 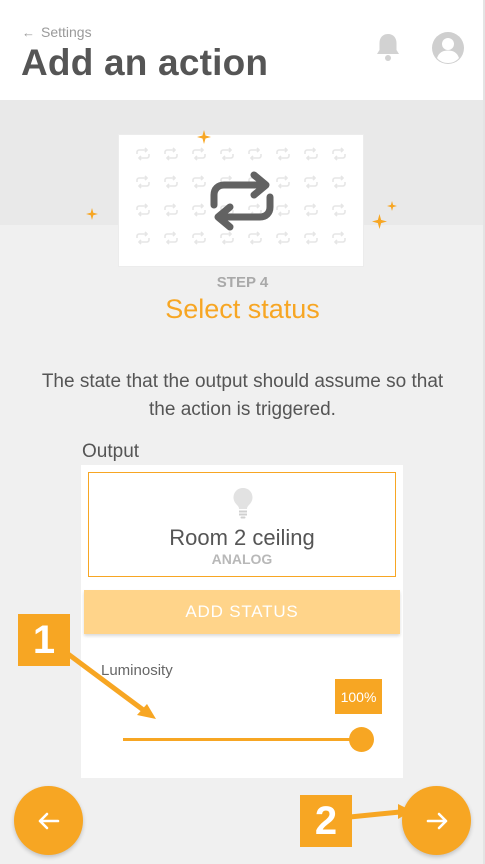 What do you see at coordinates (28, 32) in the screenshot?
I see `back-arrow-icon: ←` at bounding box center [28, 32].